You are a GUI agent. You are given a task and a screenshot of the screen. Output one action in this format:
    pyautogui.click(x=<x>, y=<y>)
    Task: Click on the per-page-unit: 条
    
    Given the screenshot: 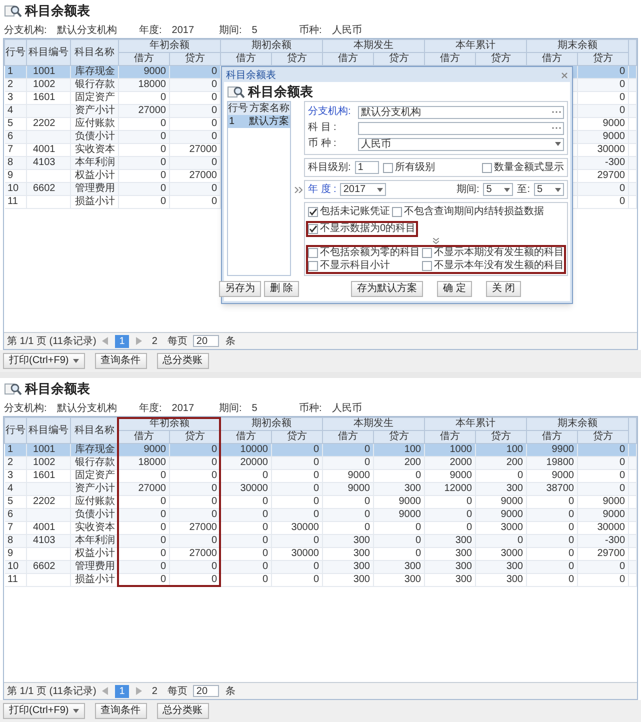 What is the action you would take?
    pyautogui.click(x=230, y=341)
    